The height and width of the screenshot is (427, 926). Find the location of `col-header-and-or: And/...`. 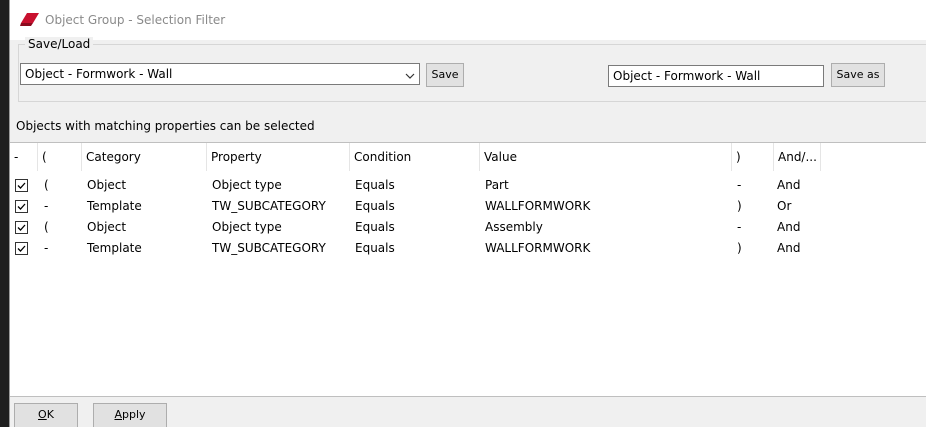

col-header-and-or: And/... is located at coordinates (797, 157).